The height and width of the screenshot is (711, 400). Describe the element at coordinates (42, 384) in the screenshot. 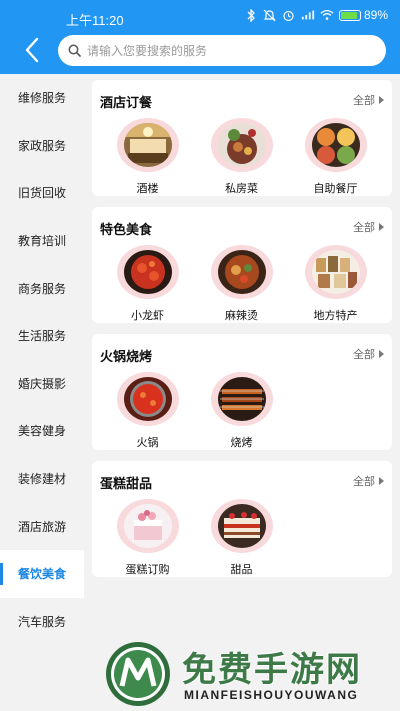

I see `sidebar-item-wedding-photo: 婚庆摄影` at that location.